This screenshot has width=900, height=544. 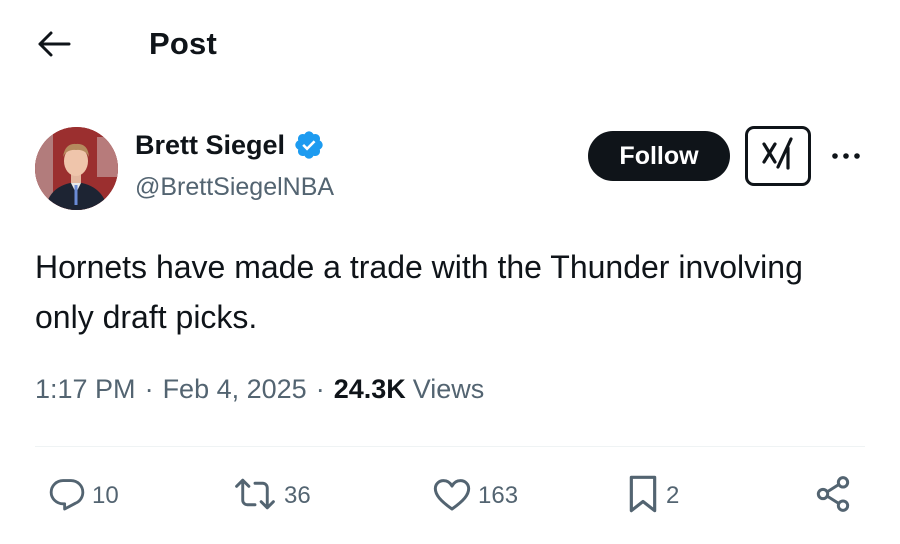 I want to click on follow-button: Follow, so click(x=659, y=156).